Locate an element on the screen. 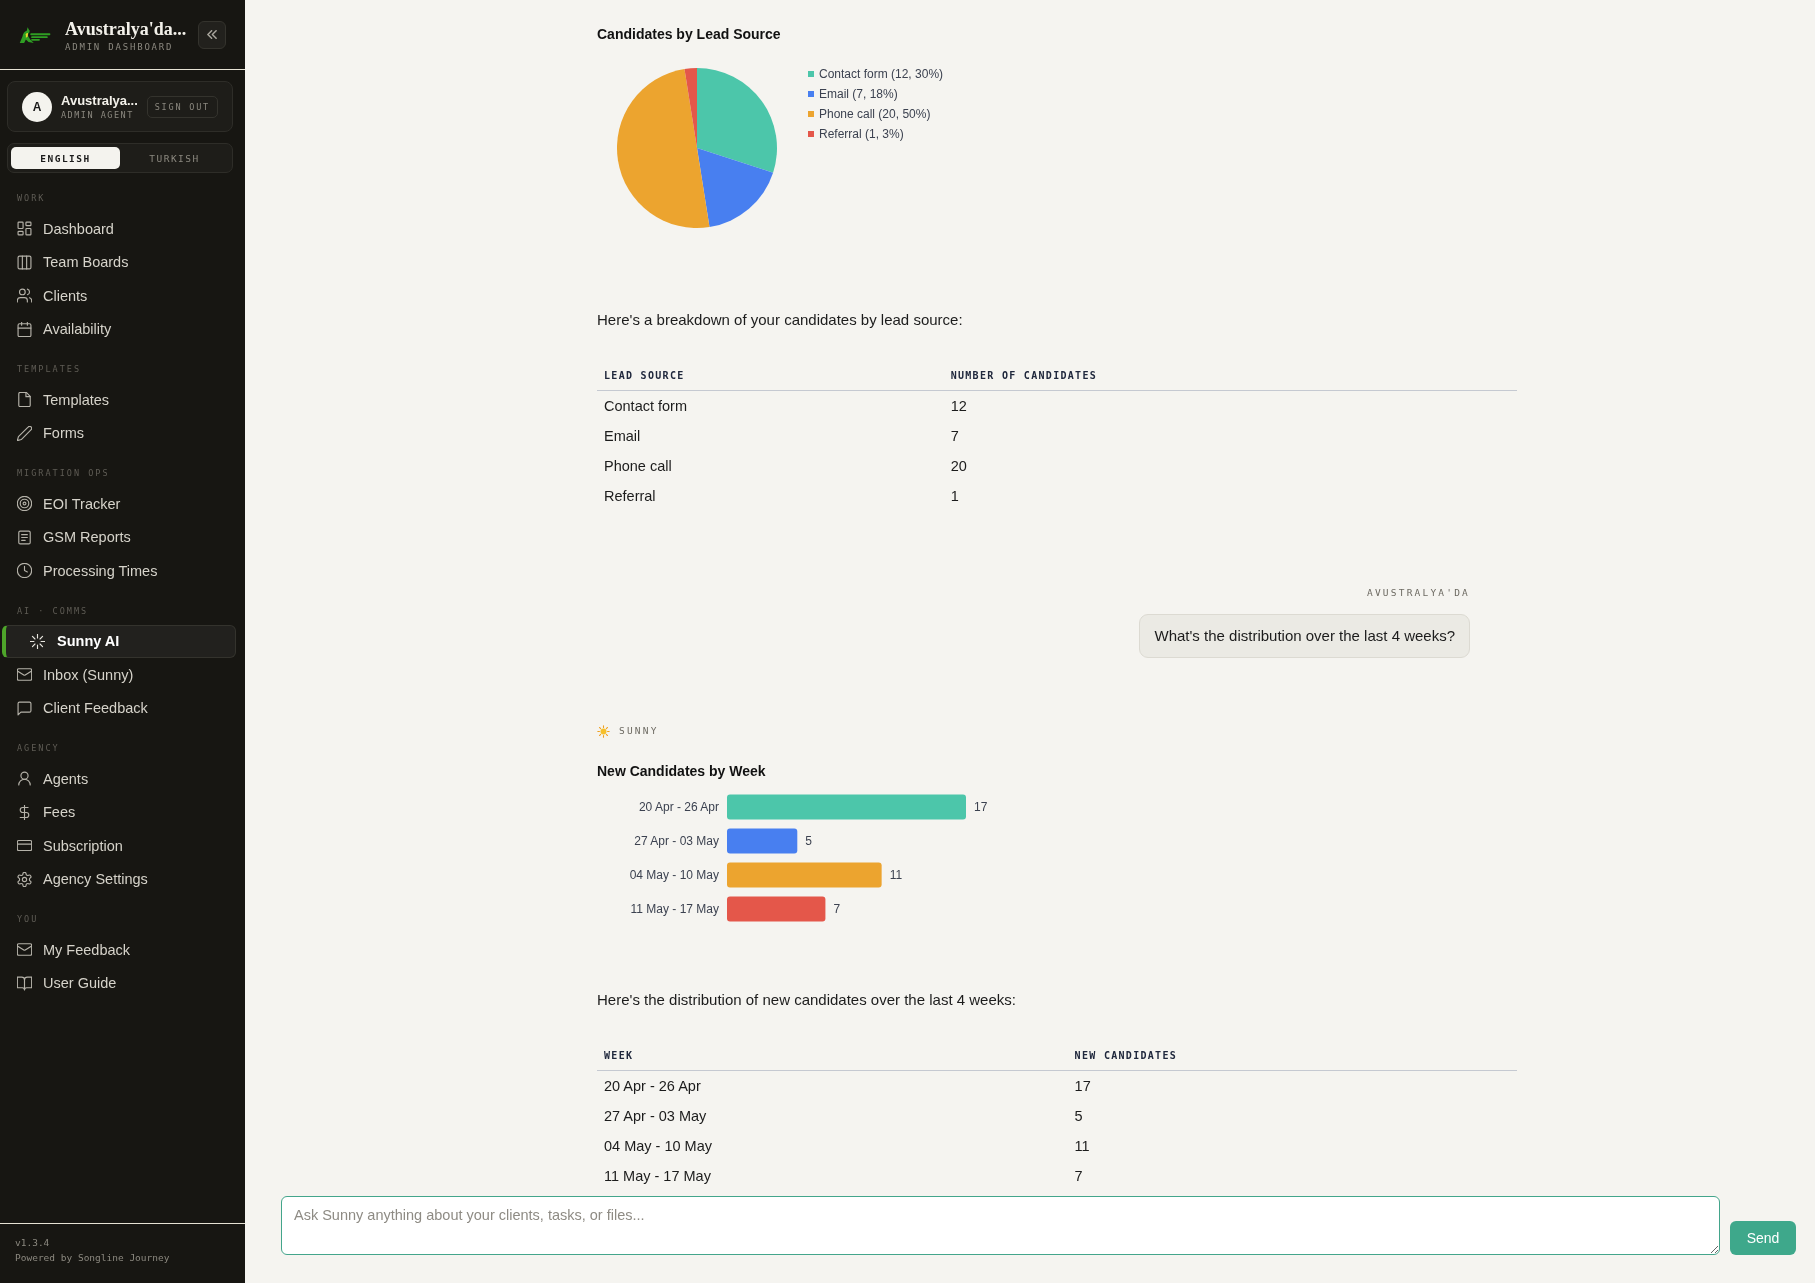 The height and width of the screenshot is (1283, 1815). nav-item: Inbox (Sunny) is located at coordinates (121, 675).